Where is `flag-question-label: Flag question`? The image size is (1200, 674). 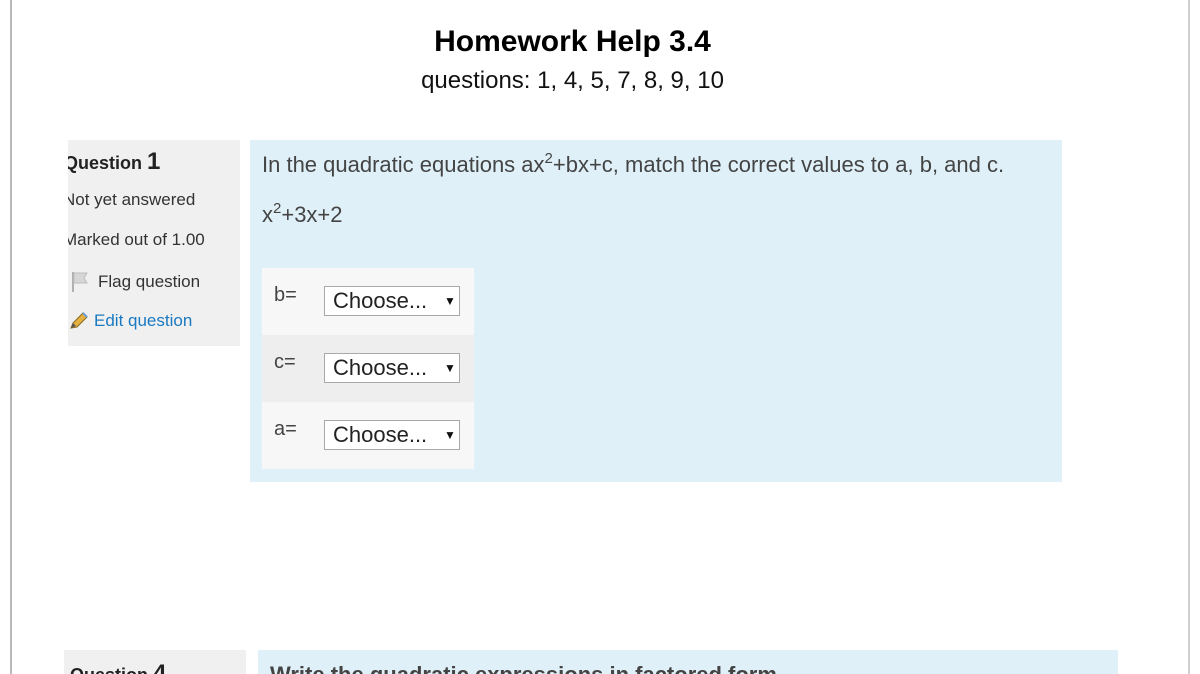 flag-question-label: Flag question is located at coordinates (149, 281).